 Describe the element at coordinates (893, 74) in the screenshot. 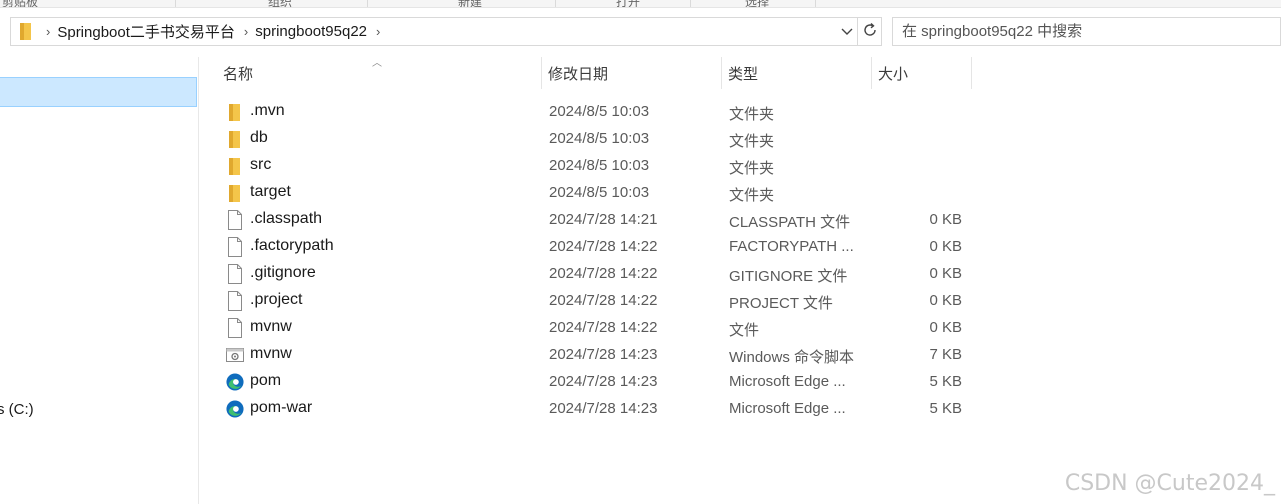

I see `column-header-label: 大小` at that location.